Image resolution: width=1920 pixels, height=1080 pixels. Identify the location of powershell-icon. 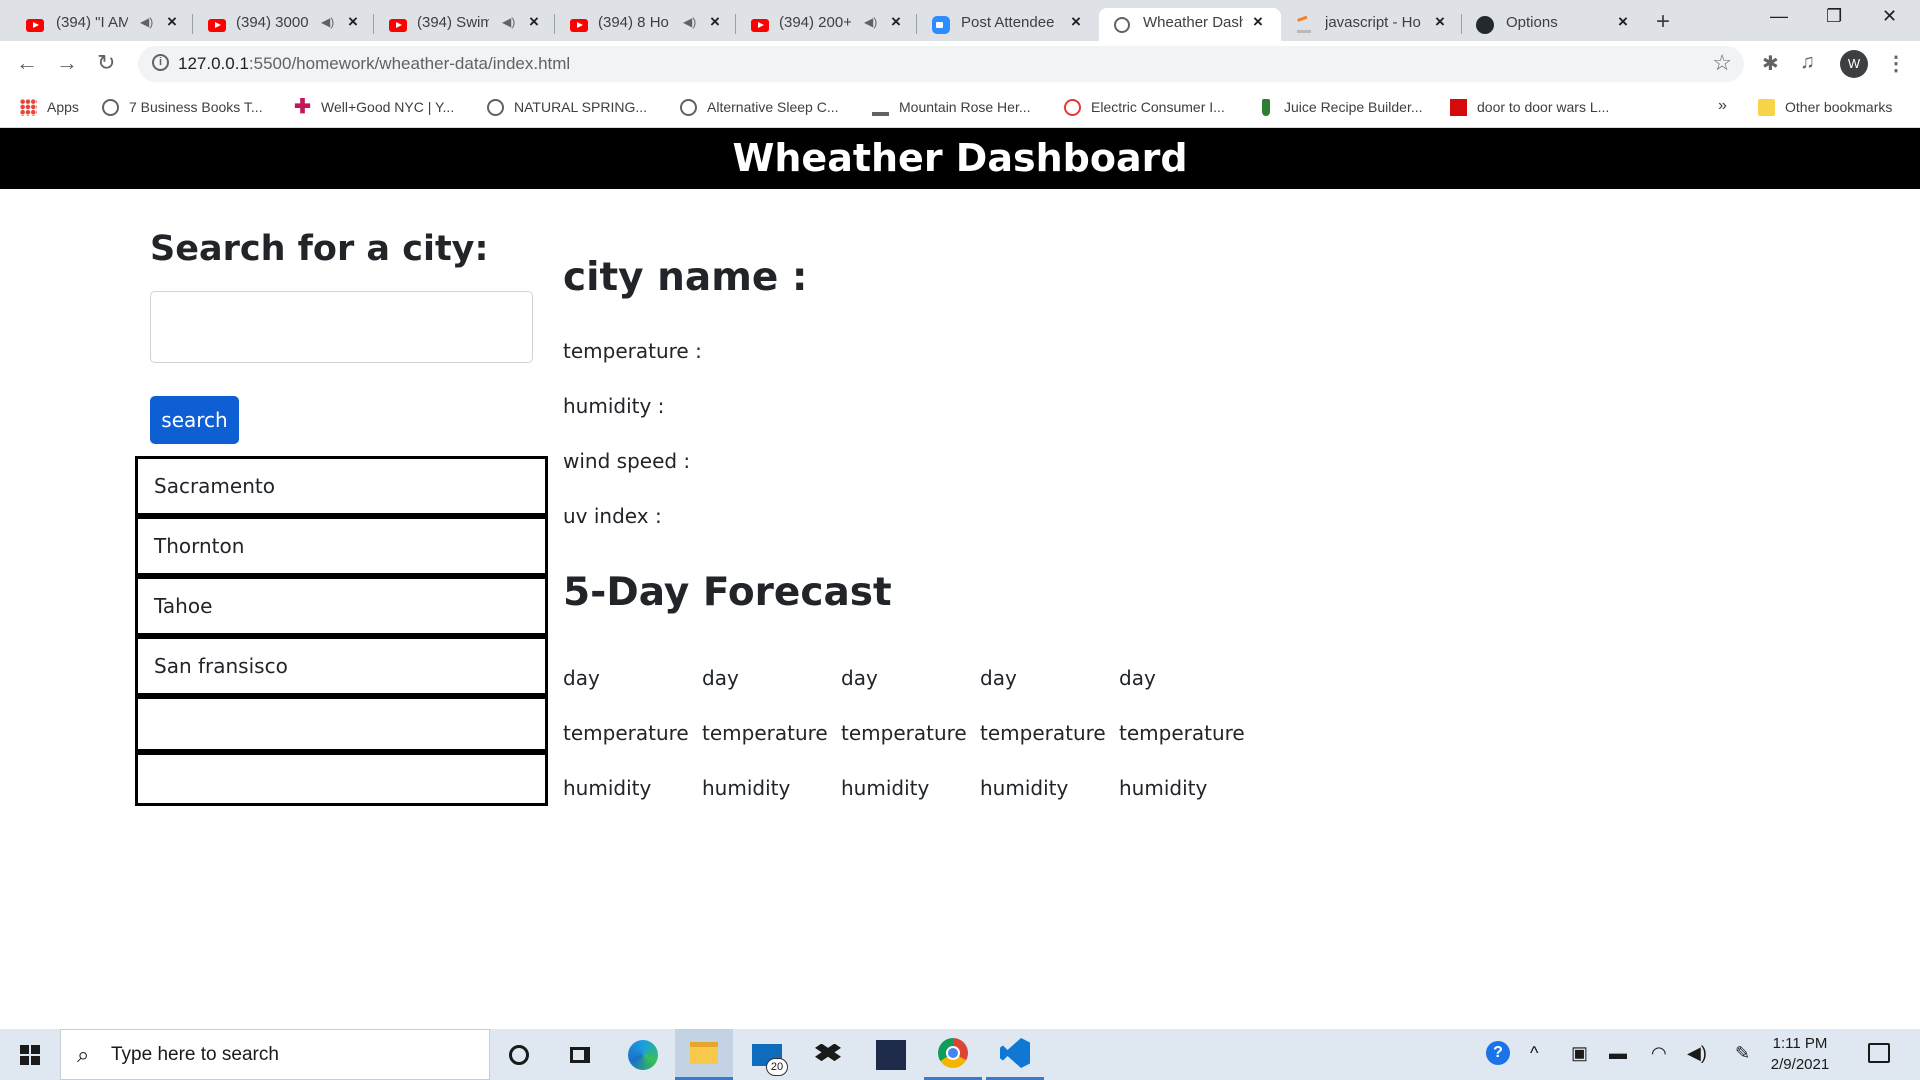
(891, 1054).